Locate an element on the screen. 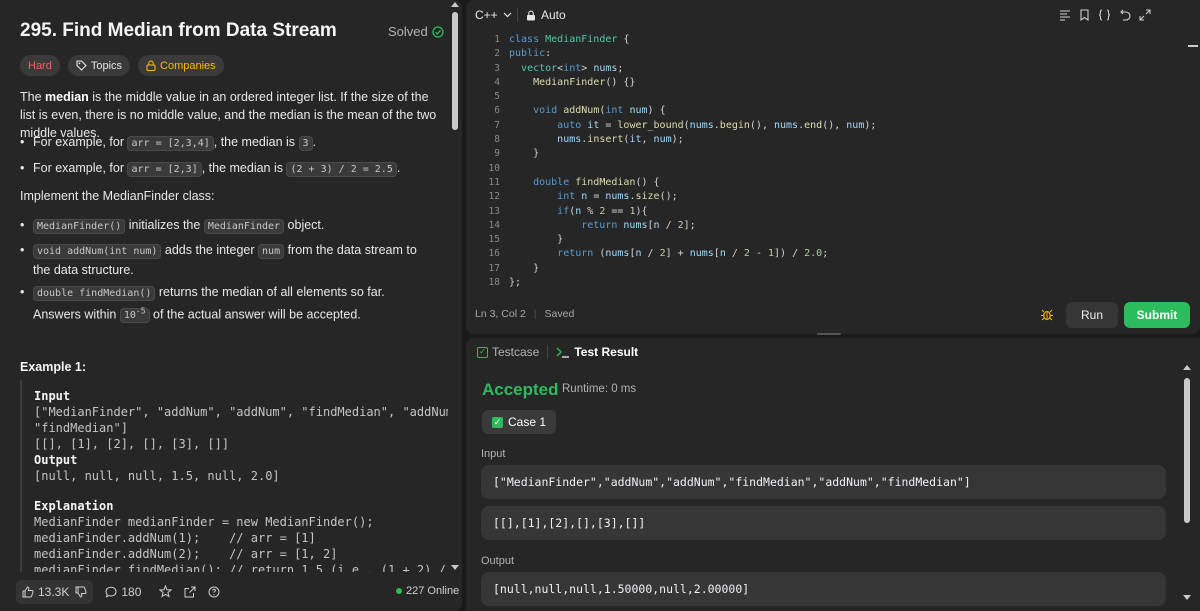  topics-button: Topics is located at coordinates (99, 65).